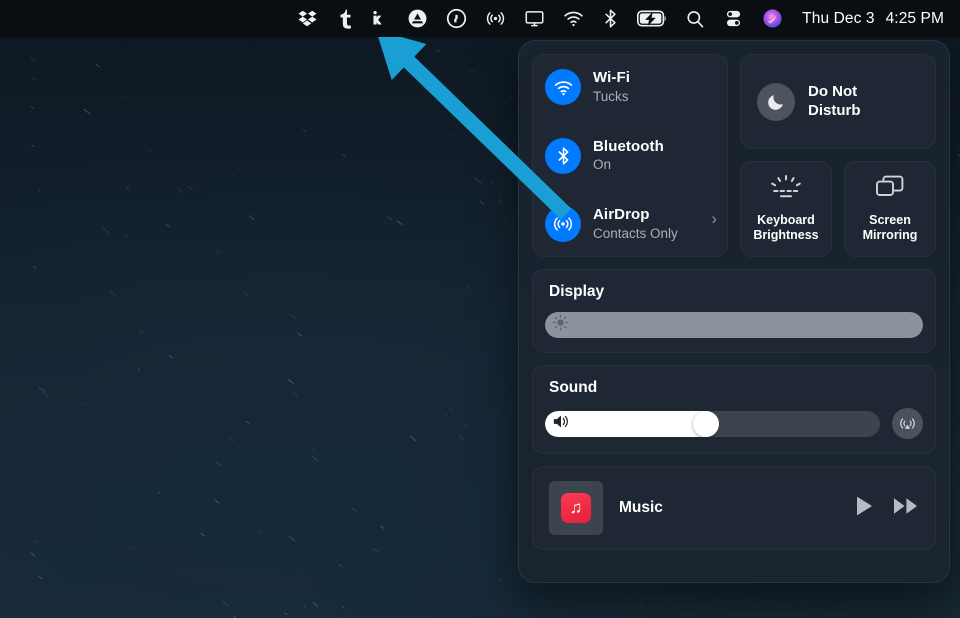 The image size is (960, 618). I want to click on do-not-disturb-tile: Do Not Disturb, so click(838, 101).